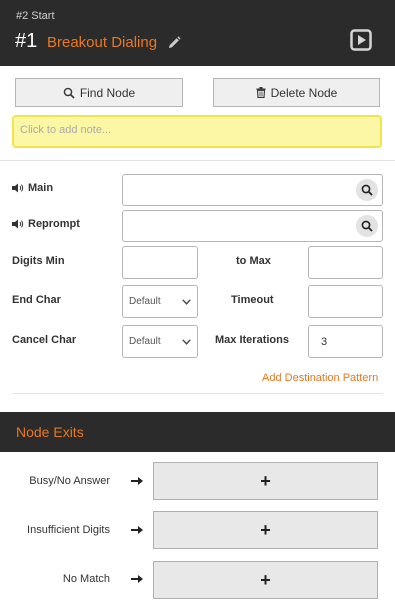 This screenshot has width=395, height=608. I want to click on node-name: Breakout Dialing, so click(102, 42).